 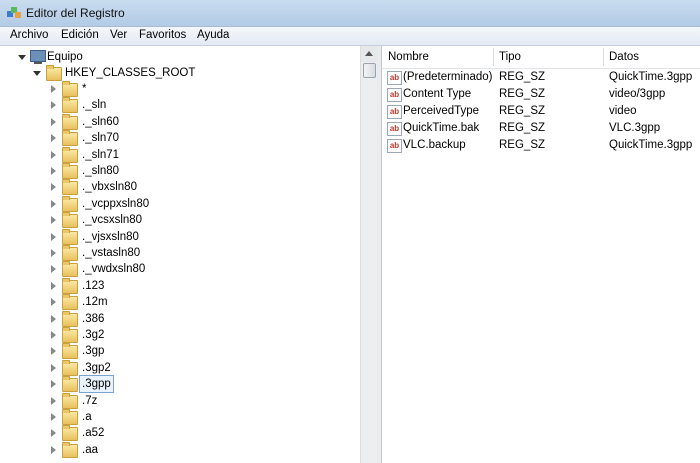 I want to click on tree-label-hkcr: HKEY_CLASSES_ROOT, so click(x=130, y=73).